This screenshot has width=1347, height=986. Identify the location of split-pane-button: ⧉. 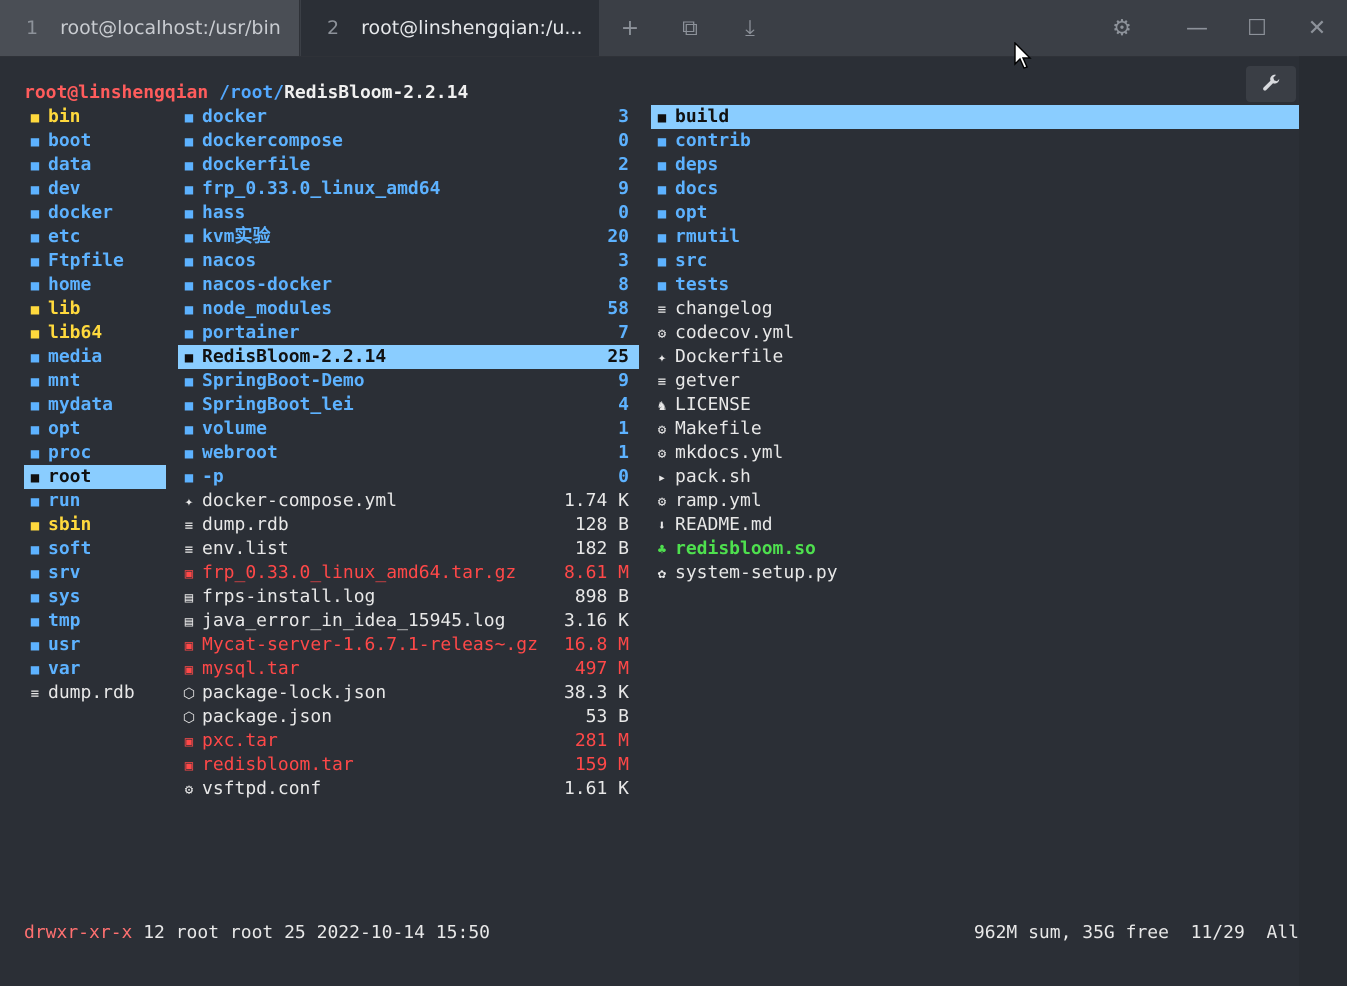
(690, 28).